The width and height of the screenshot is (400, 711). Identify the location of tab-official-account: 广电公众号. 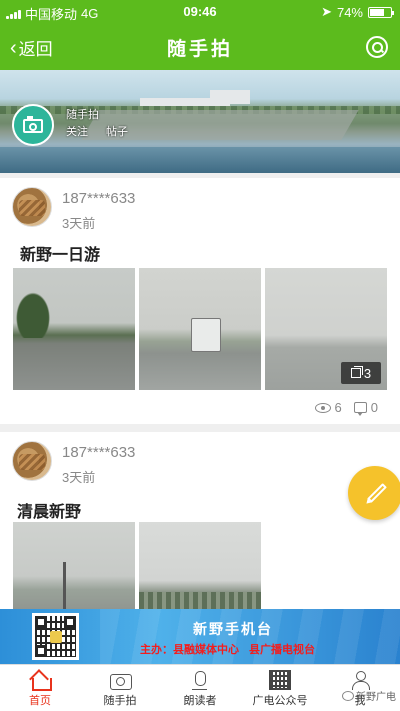
(280, 688).